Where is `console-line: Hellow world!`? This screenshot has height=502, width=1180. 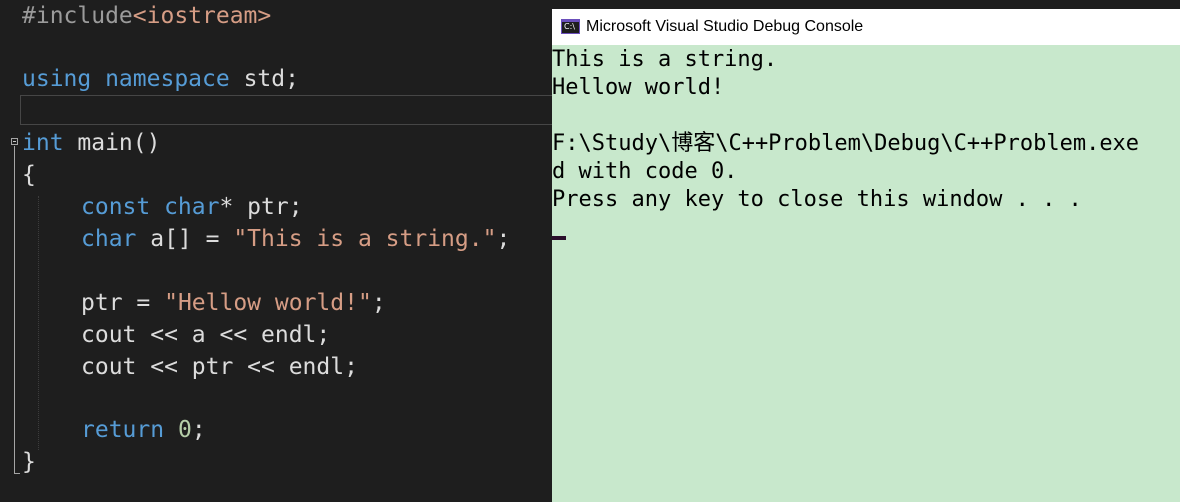 console-line: Hellow world! is located at coordinates (638, 87).